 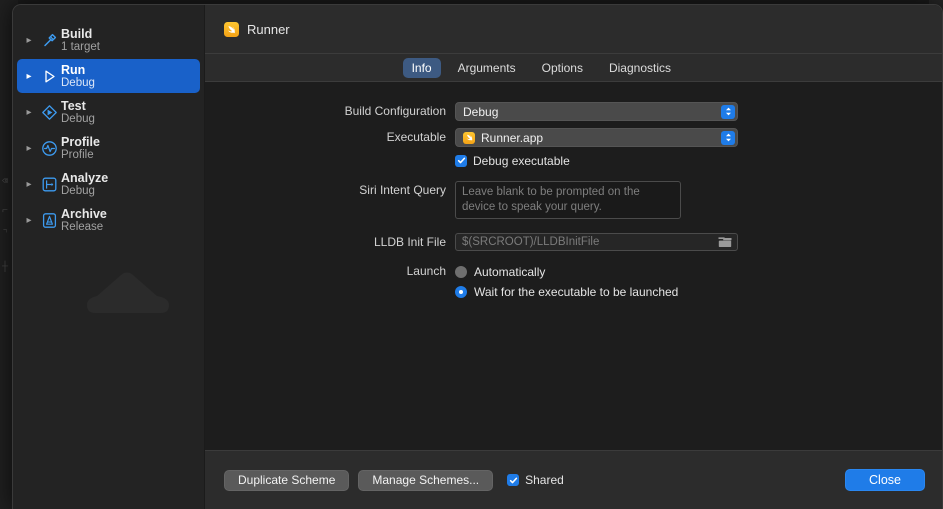 I want to click on sidebar-item-title: Profile, so click(x=80, y=141).